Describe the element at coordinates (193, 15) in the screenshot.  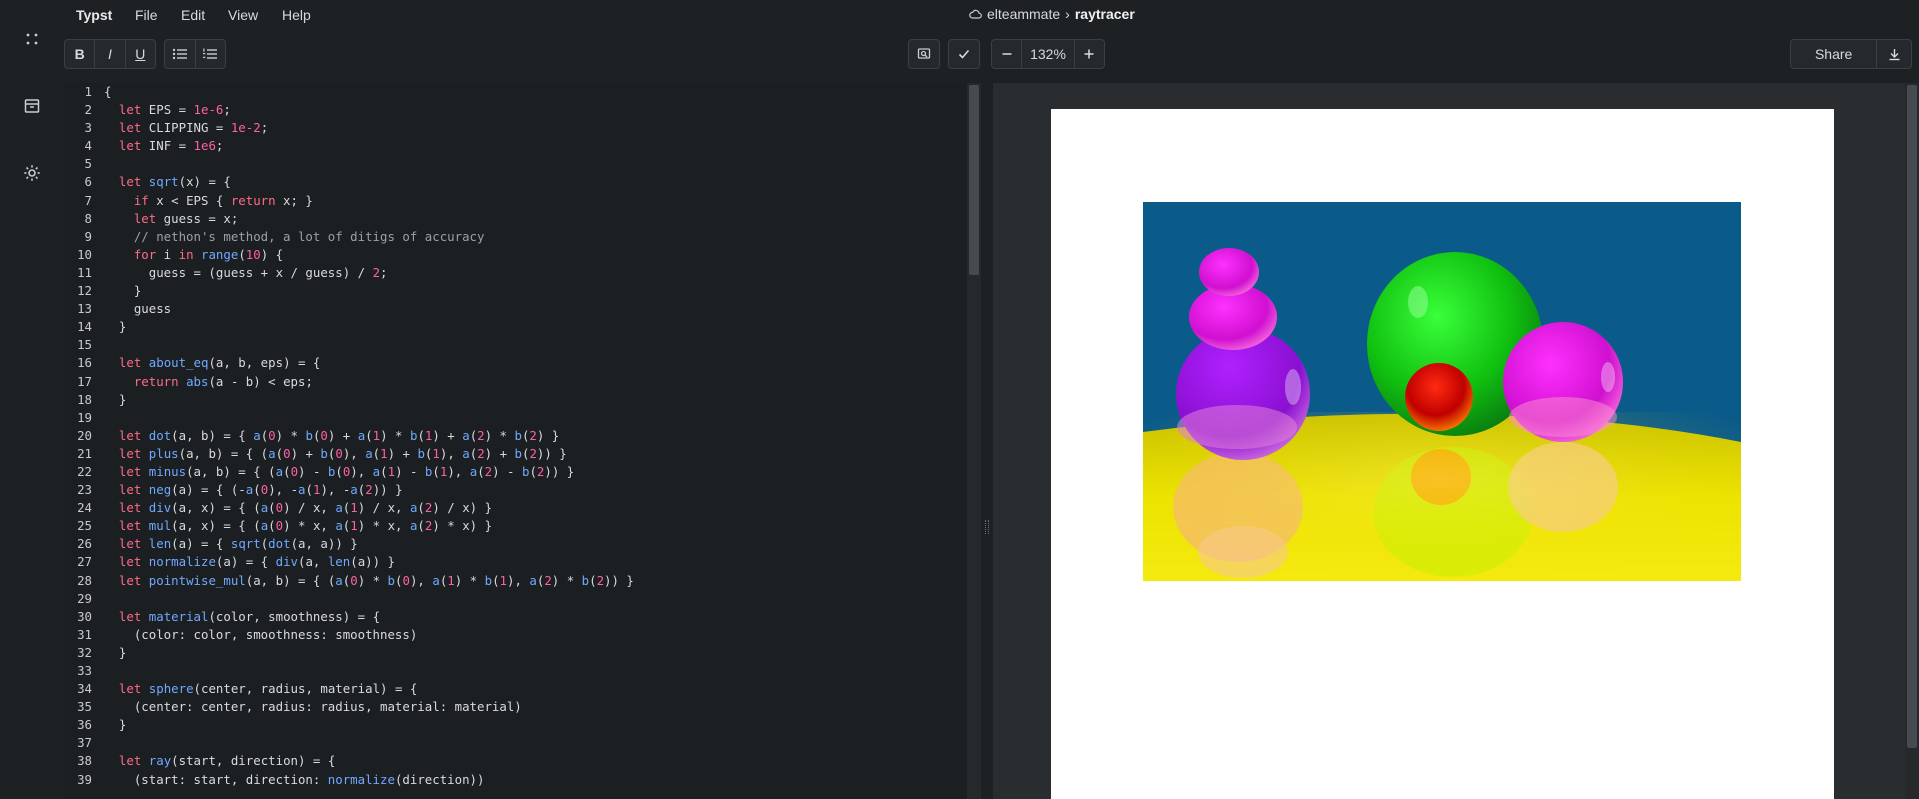
I see `menu-edit: Edit` at that location.